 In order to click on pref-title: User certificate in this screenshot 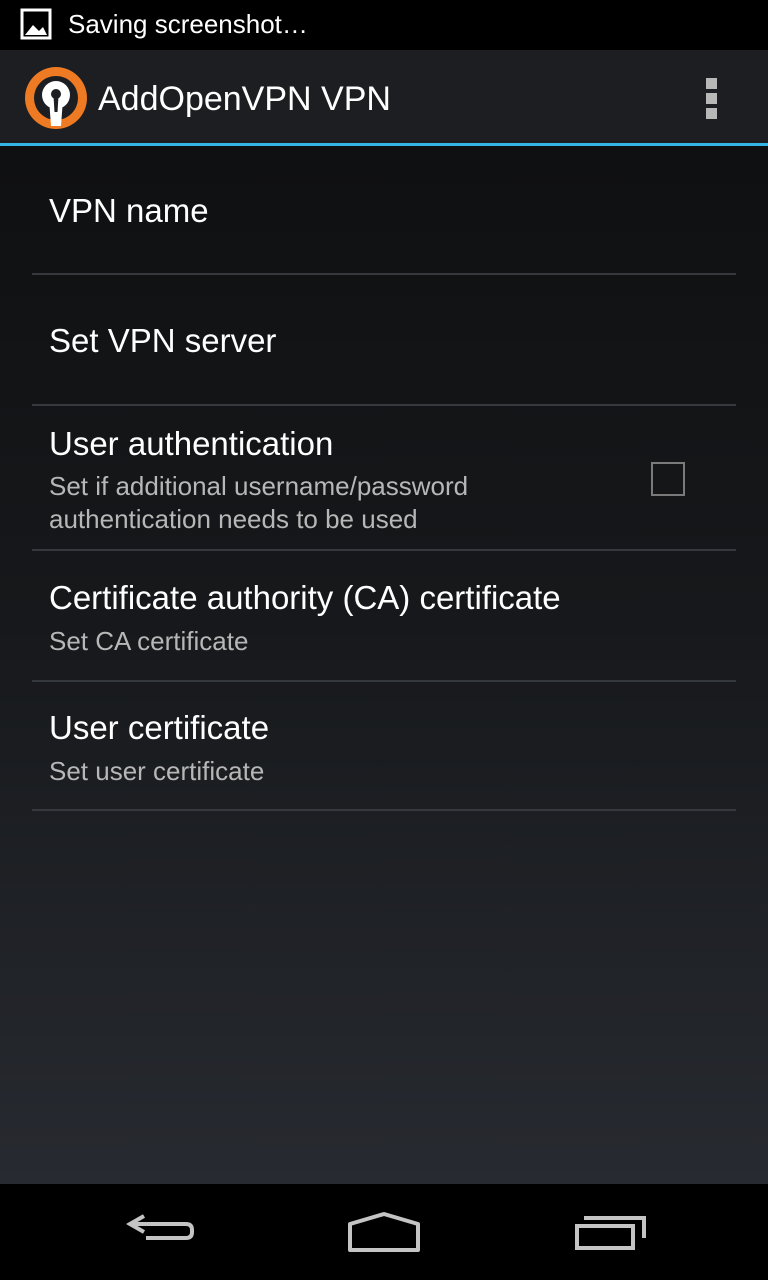, I will do `click(159, 727)`.